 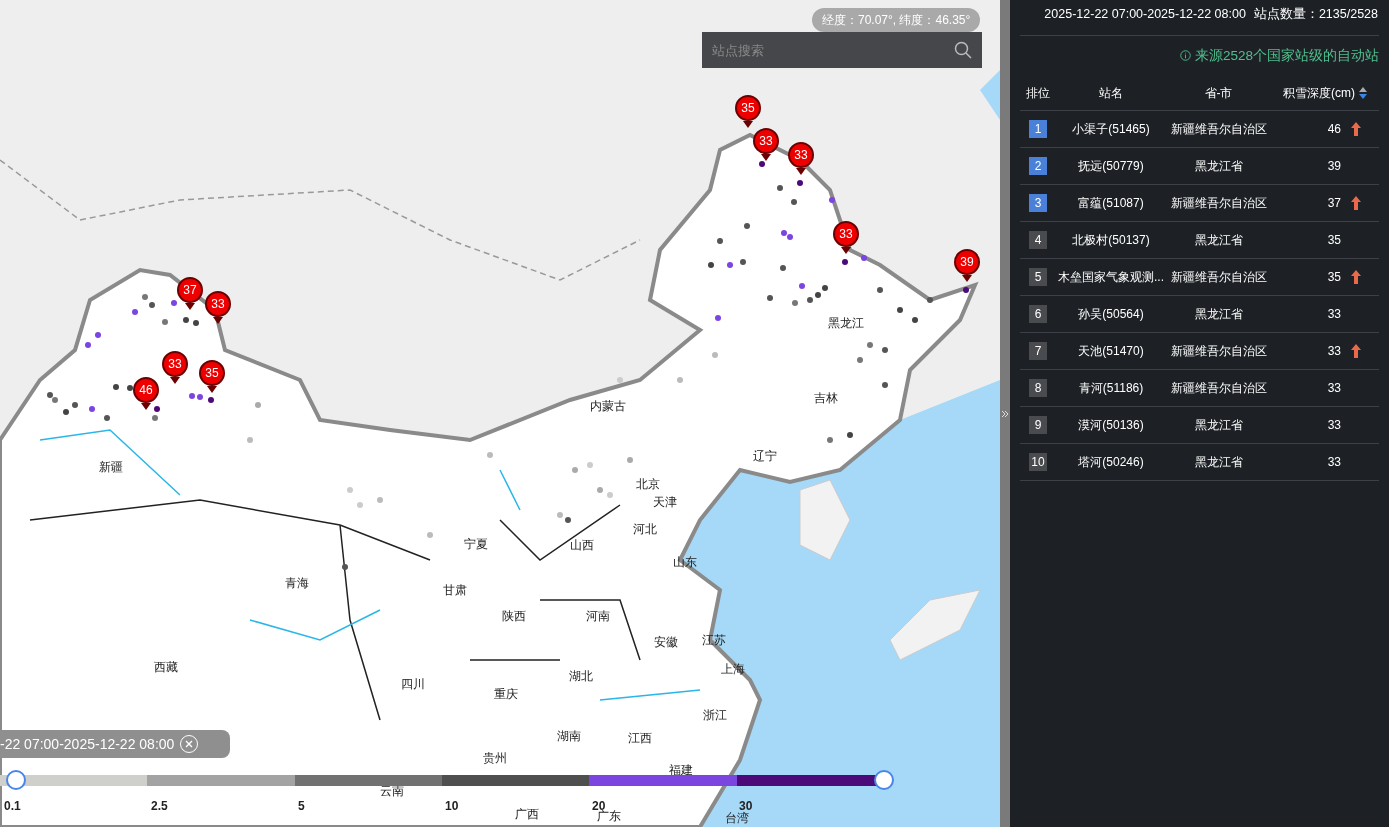 I want to click on region-label: 贵州, so click(x=495, y=758).